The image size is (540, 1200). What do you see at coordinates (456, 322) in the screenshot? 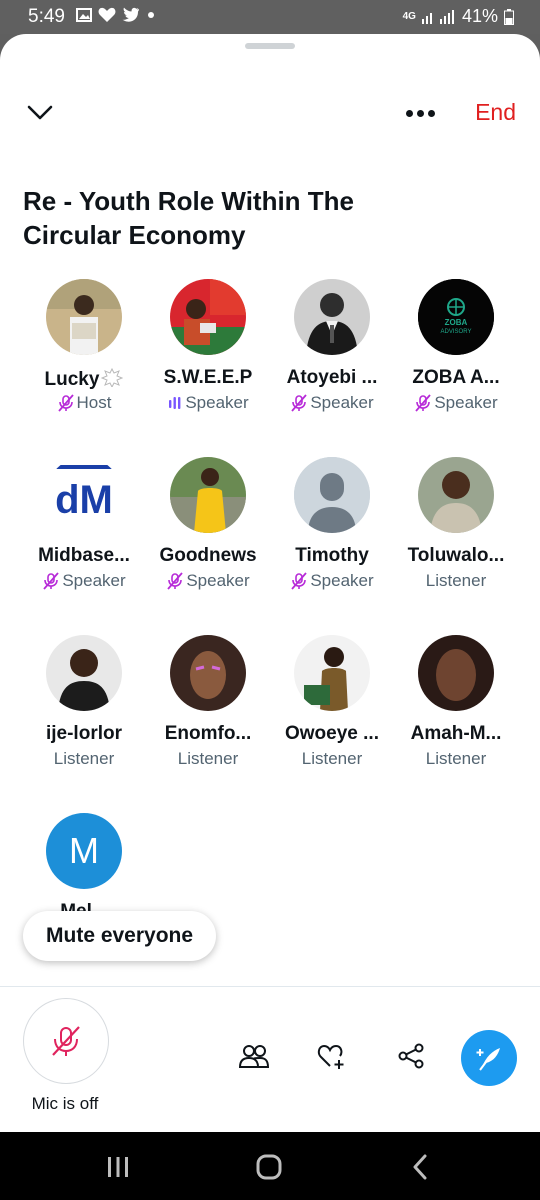
I see `zoba-logo-text: ZOBA` at bounding box center [456, 322].